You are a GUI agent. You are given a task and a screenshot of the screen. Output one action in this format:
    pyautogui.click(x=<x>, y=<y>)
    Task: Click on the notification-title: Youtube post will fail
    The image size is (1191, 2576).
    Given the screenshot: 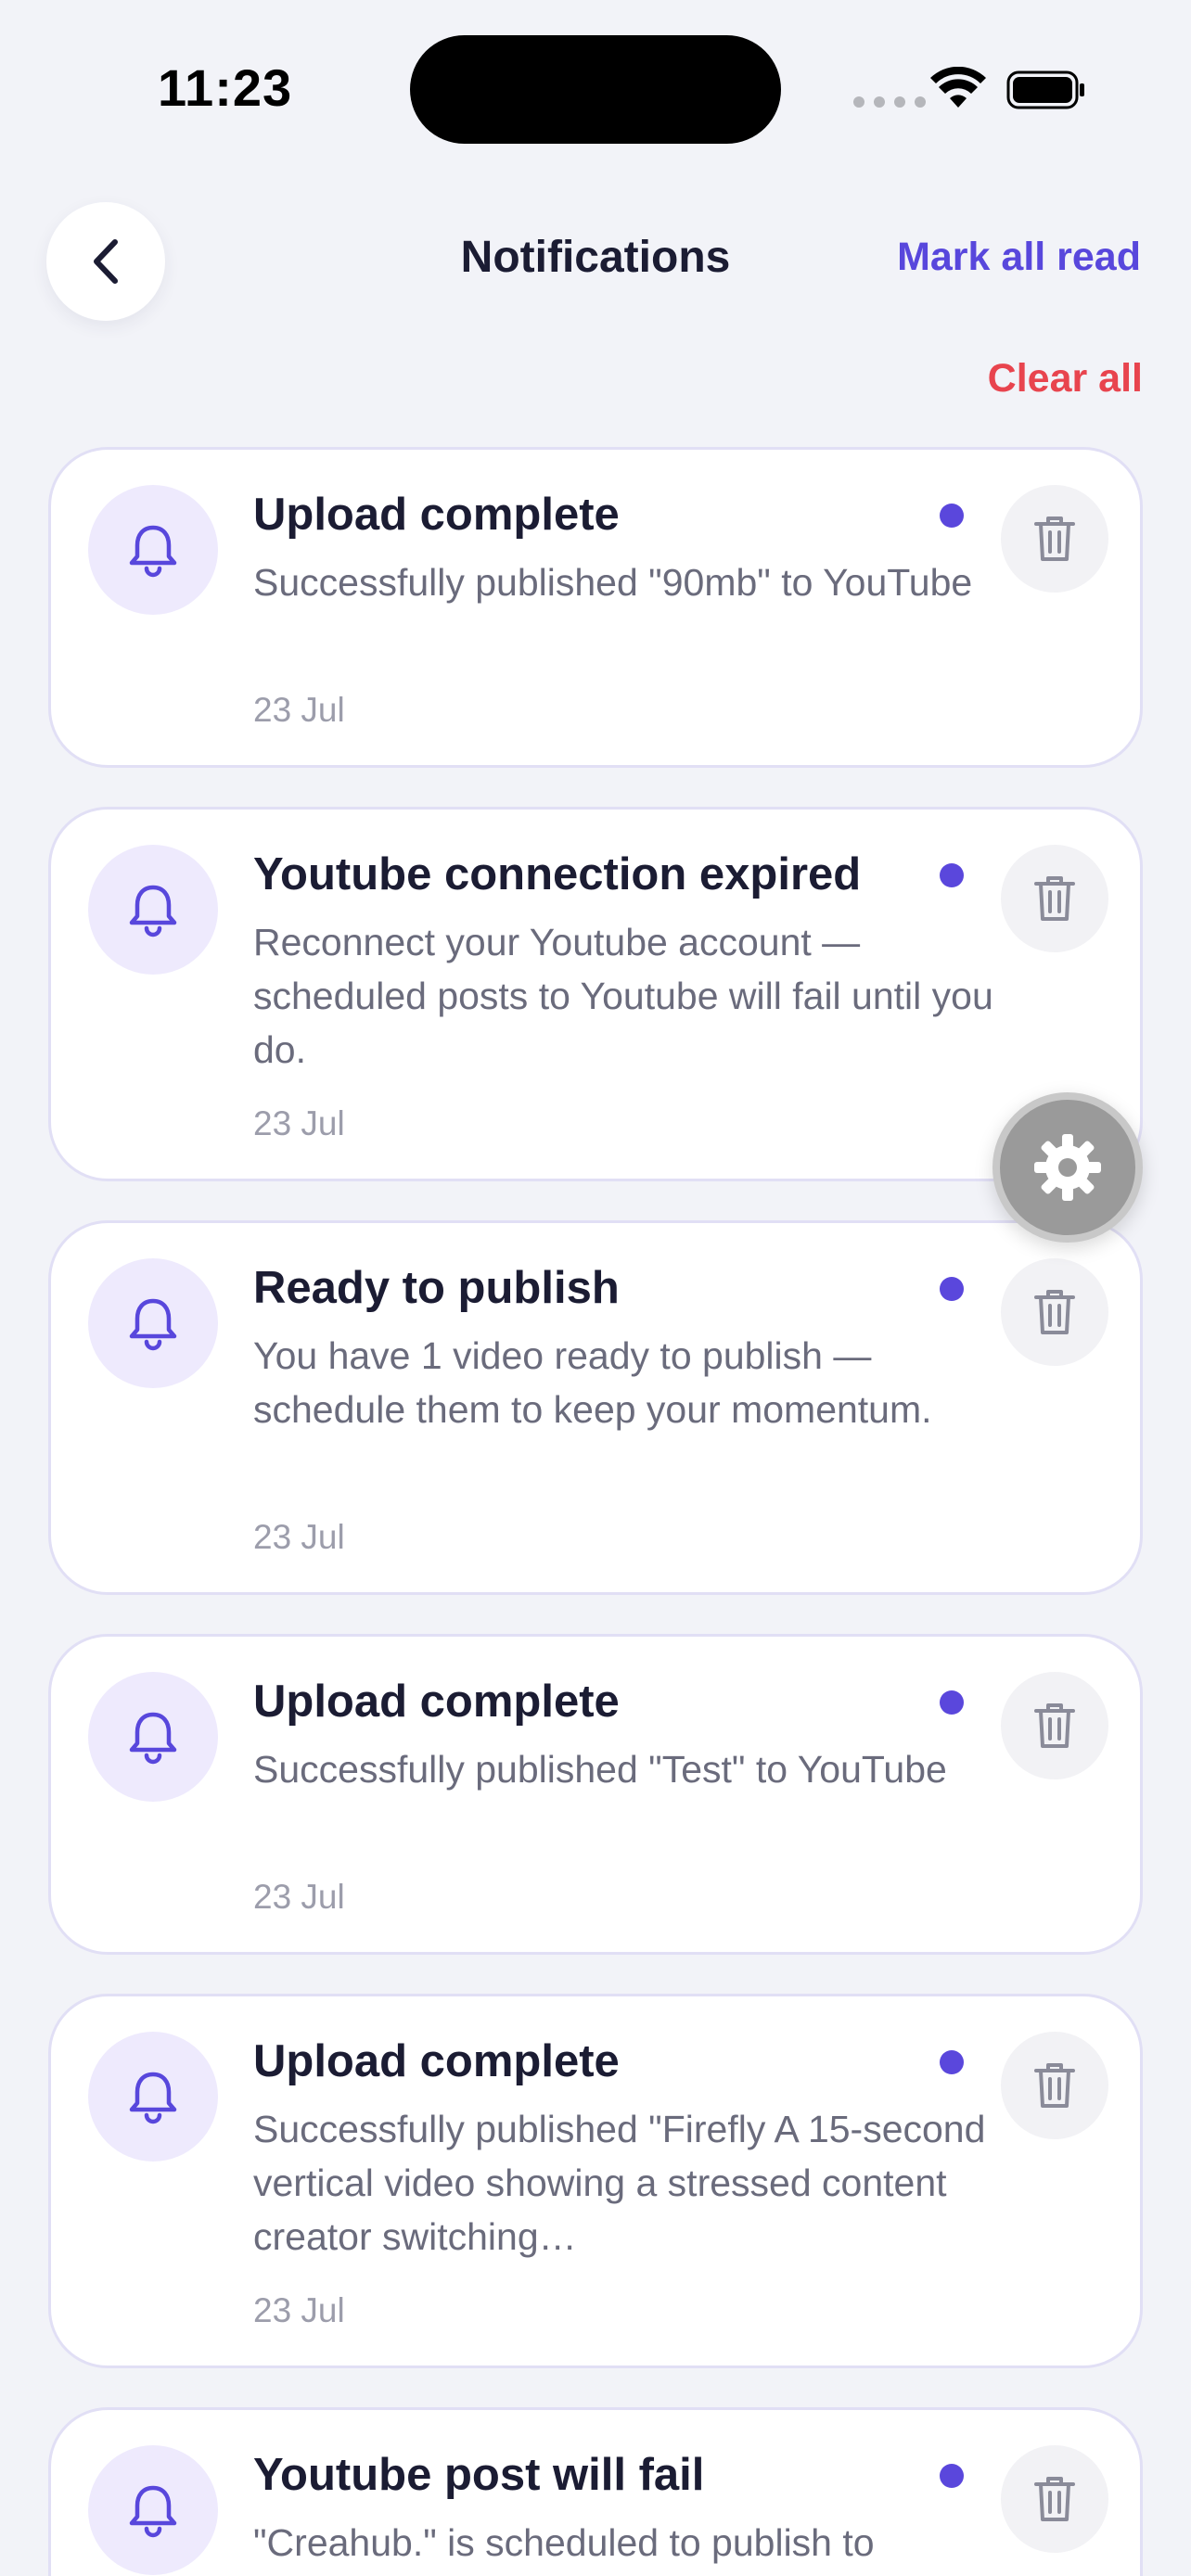 What is the action you would take?
    pyautogui.click(x=479, y=2475)
    